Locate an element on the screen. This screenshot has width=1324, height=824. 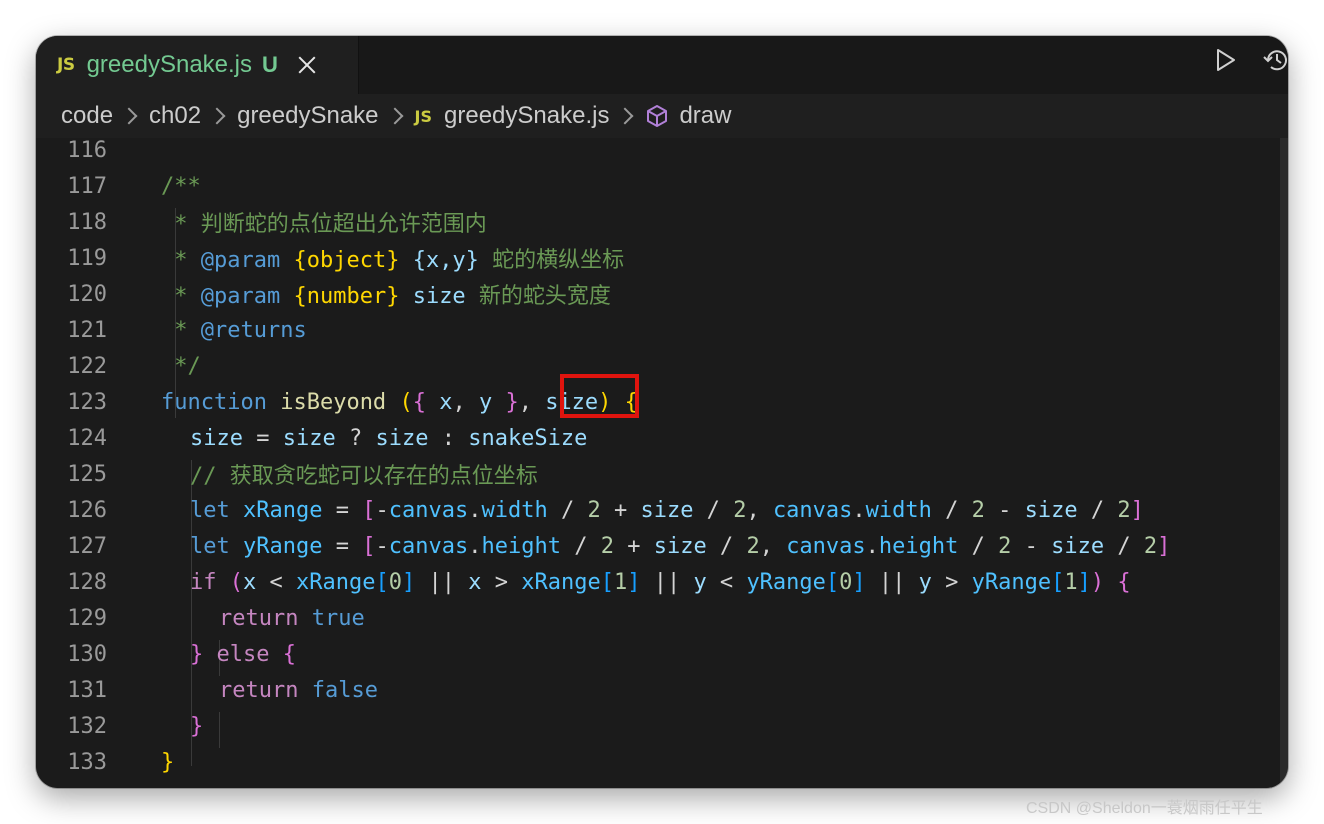
code-line: 123 function isBeyond ({ x, y }, size) { is located at coordinates (658, 402).